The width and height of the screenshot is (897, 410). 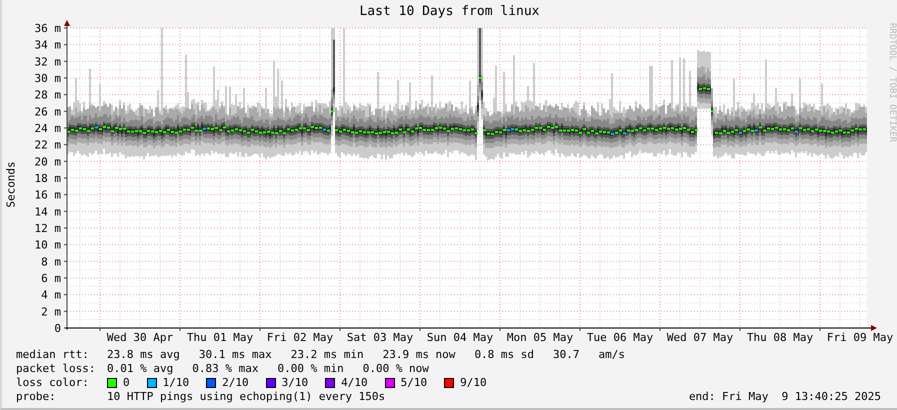 What do you see at coordinates (47, 78) in the screenshot?
I see `y-tick-label: 30 m` at bounding box center [47, 78].